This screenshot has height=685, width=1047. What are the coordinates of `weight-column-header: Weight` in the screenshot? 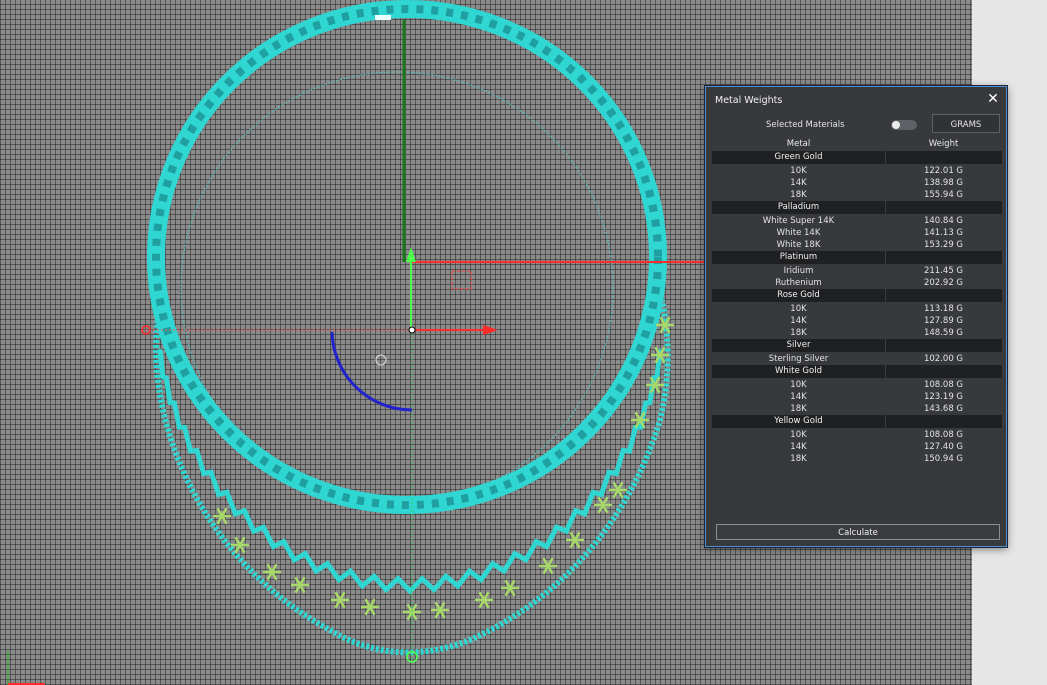 It's located at (943, 144).